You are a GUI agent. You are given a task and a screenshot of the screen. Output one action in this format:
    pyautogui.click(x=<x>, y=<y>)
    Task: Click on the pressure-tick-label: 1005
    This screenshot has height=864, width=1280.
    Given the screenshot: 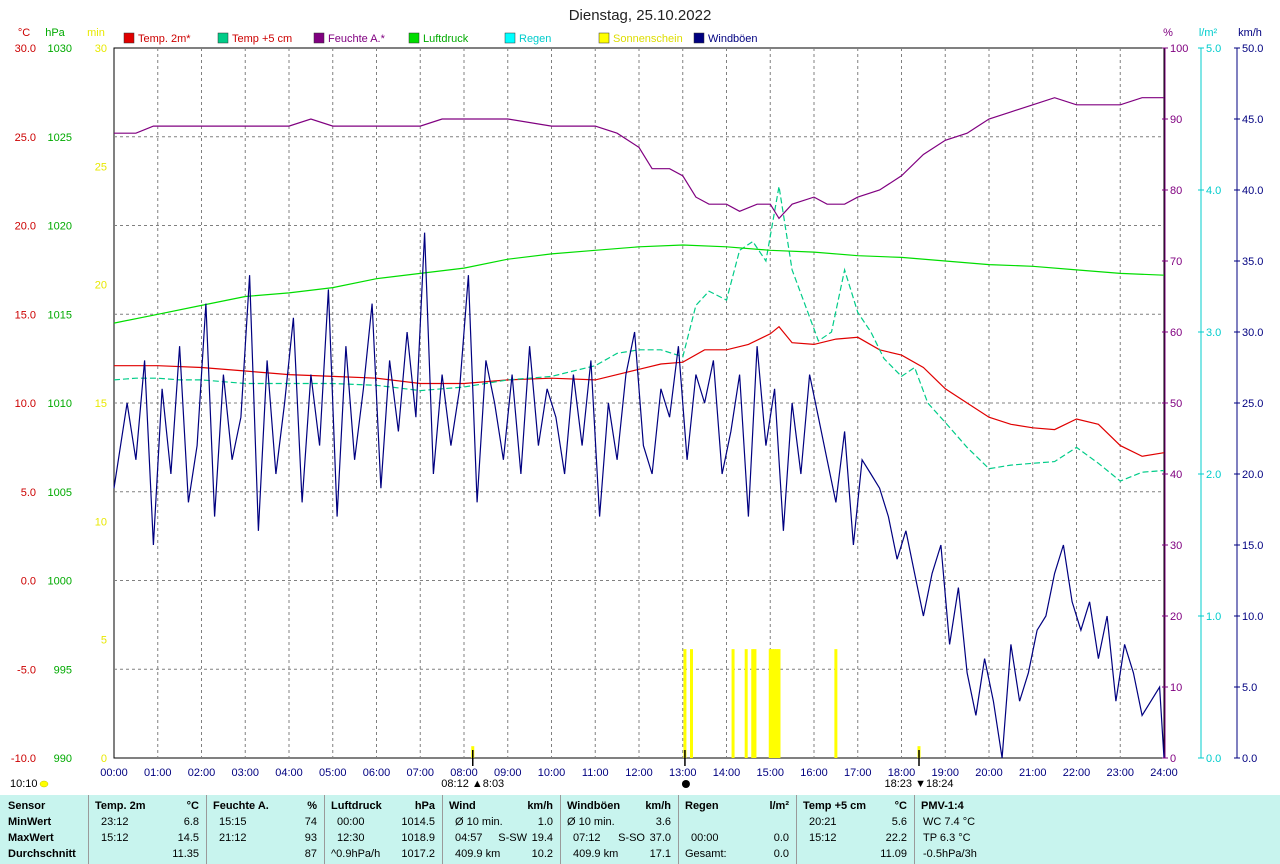 What is the action you would take?
    pyautogui.click(x=60, y=493)
    